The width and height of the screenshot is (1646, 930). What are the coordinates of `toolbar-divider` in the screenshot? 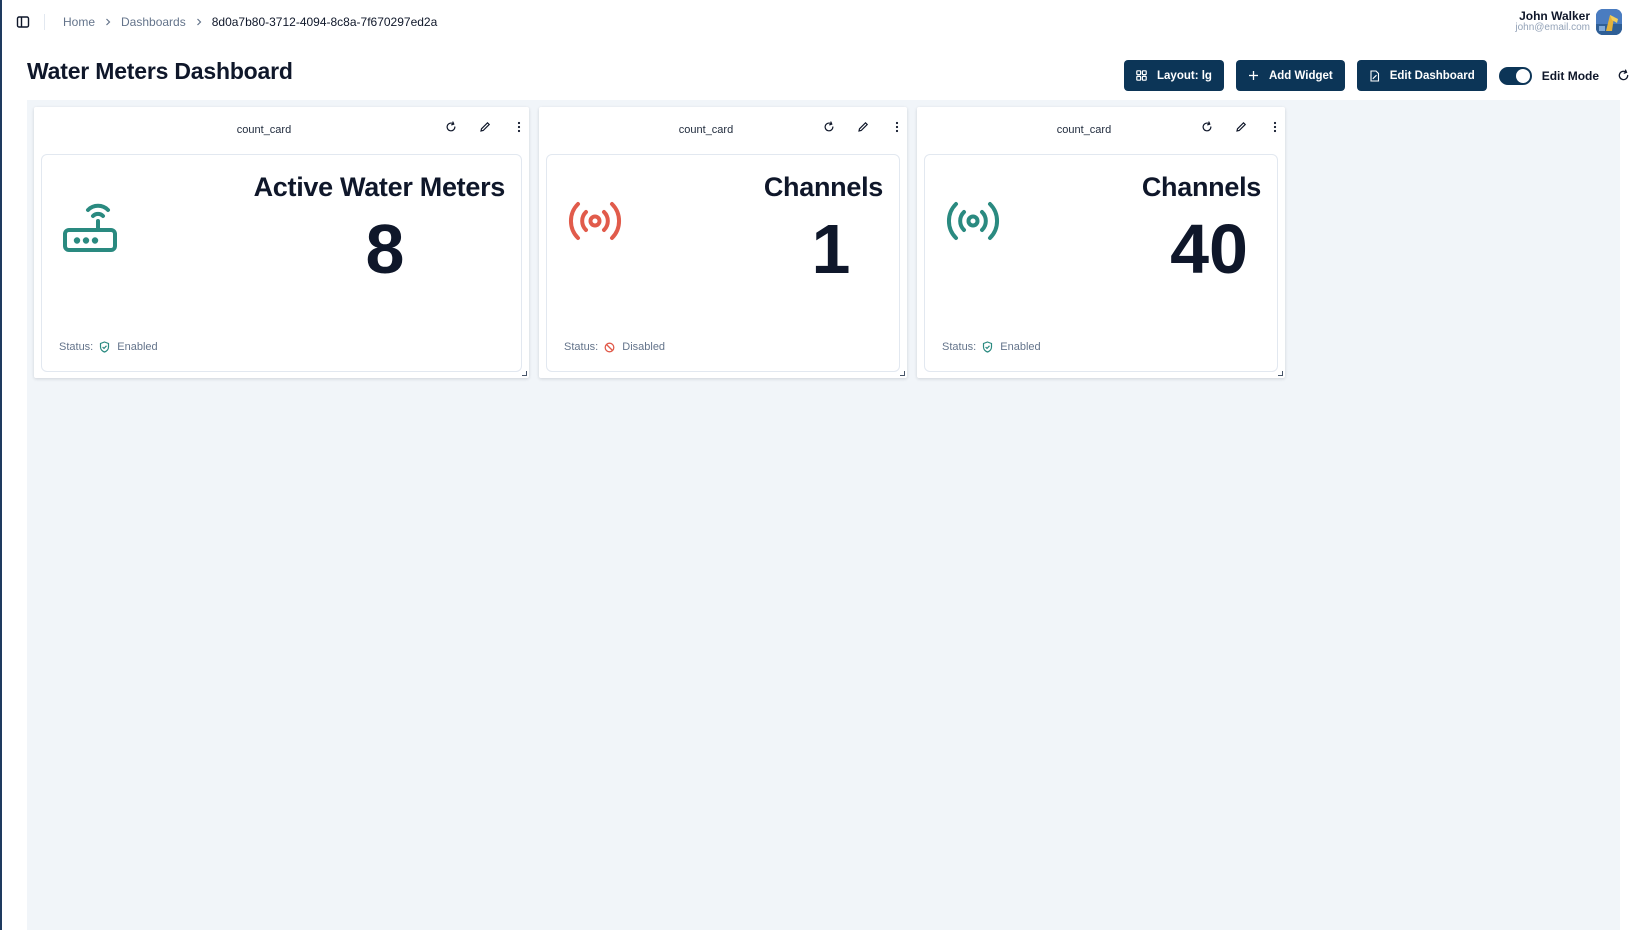 It's located at (44, 22).